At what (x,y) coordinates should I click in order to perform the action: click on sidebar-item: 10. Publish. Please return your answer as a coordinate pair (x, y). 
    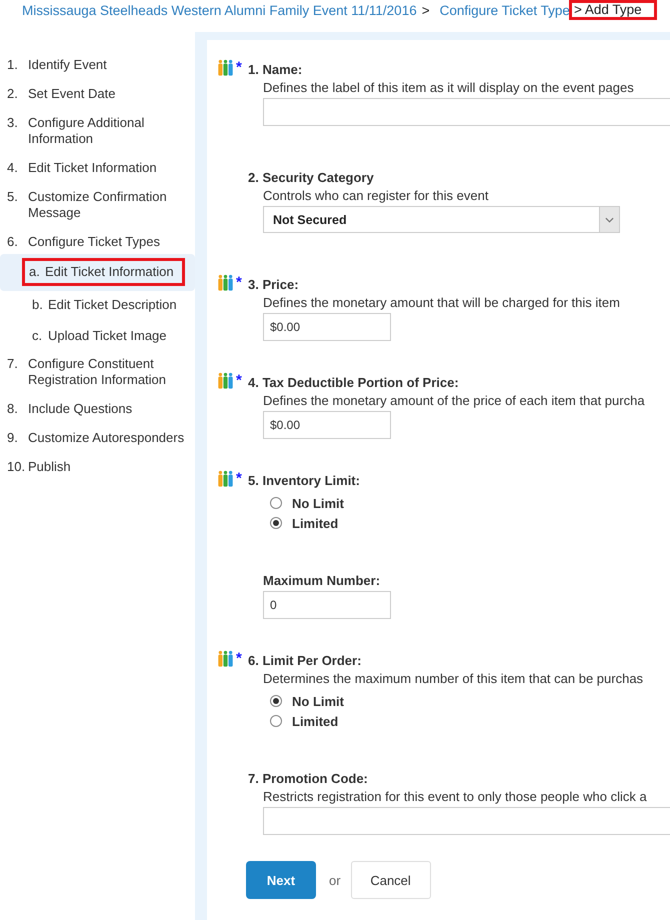
    Looking at the image, I should click on (97, 473).